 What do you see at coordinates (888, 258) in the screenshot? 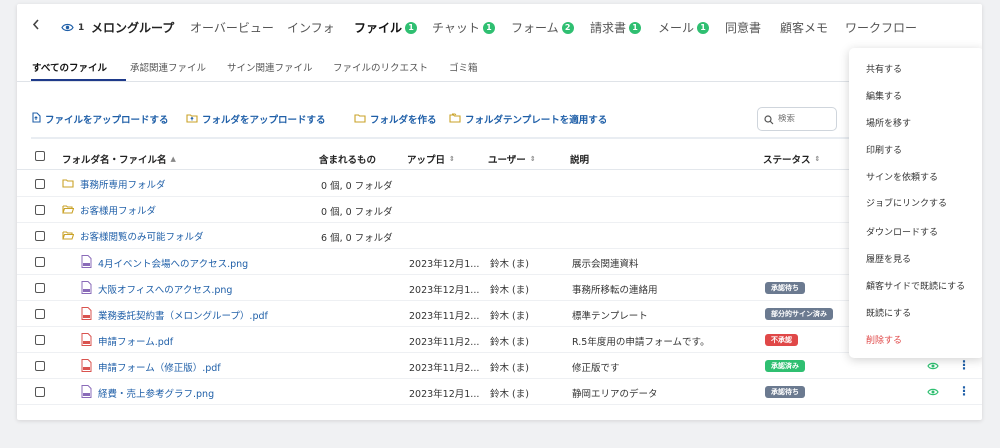
I see `menu-item-history: 履歴を見る` at bounding box center [888, 258].